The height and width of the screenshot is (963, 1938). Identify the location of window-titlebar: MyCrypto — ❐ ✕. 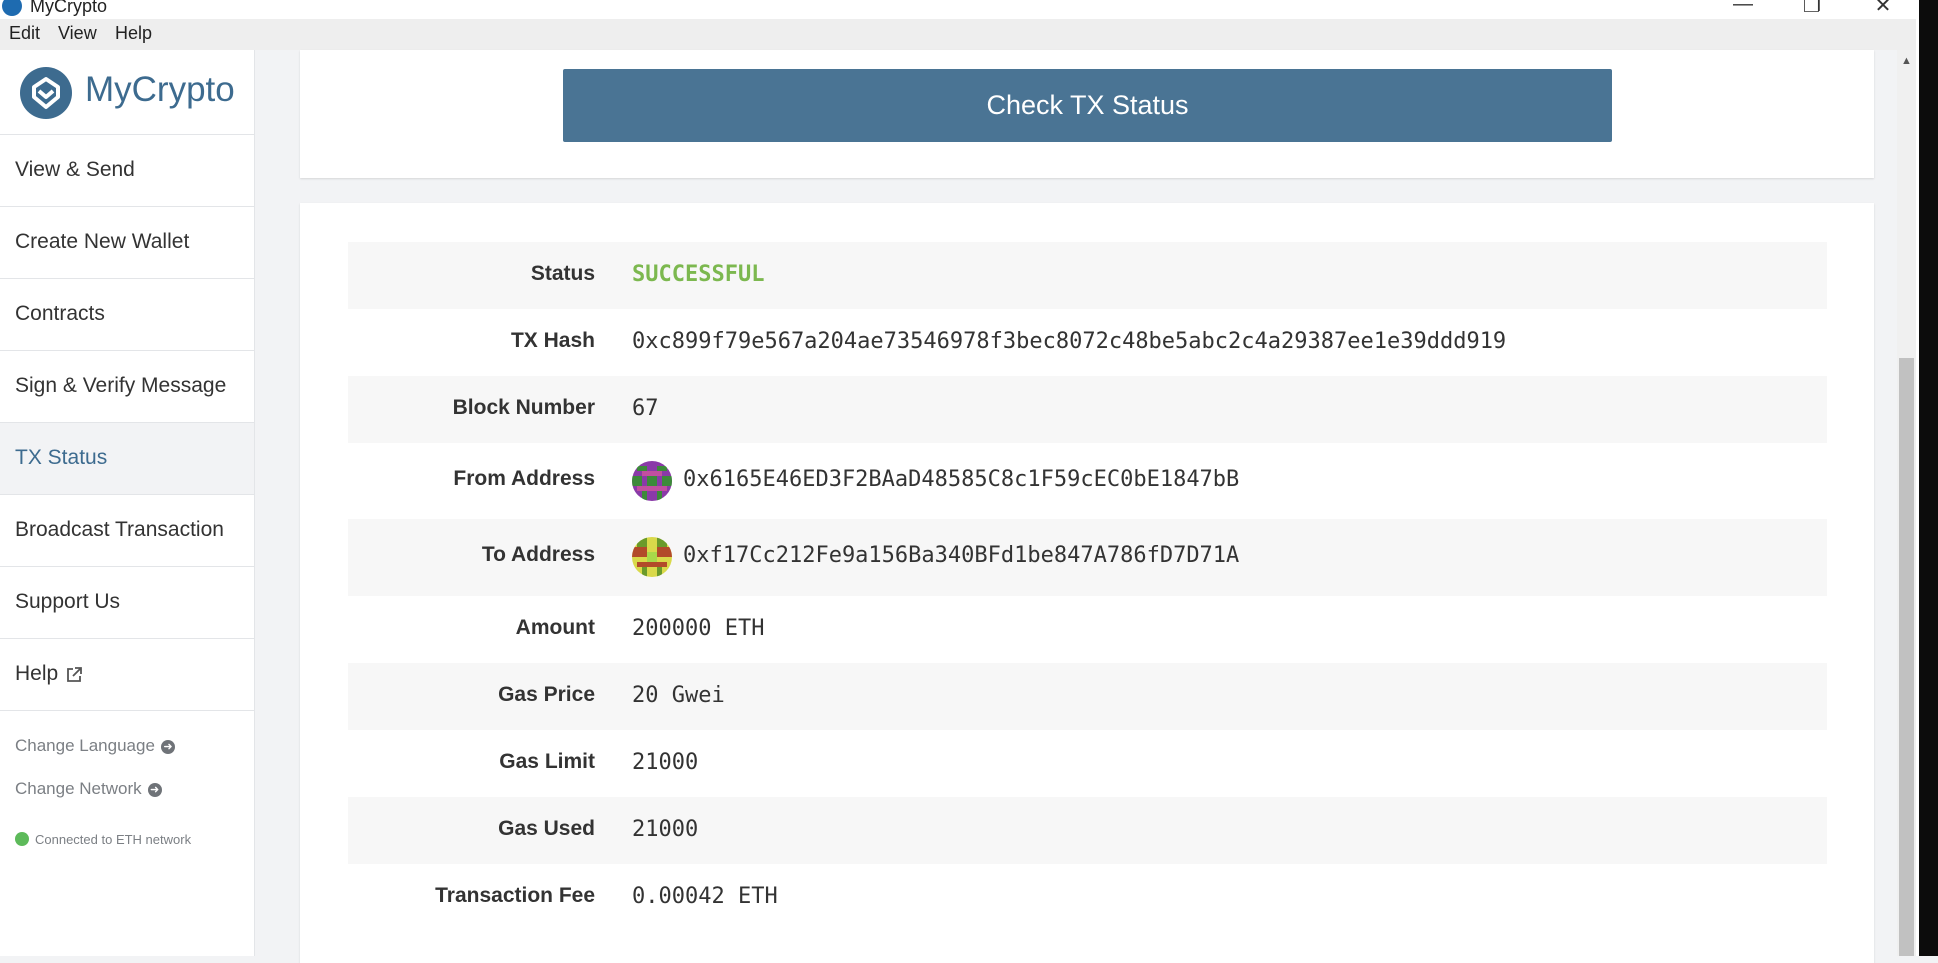
(969, 9).